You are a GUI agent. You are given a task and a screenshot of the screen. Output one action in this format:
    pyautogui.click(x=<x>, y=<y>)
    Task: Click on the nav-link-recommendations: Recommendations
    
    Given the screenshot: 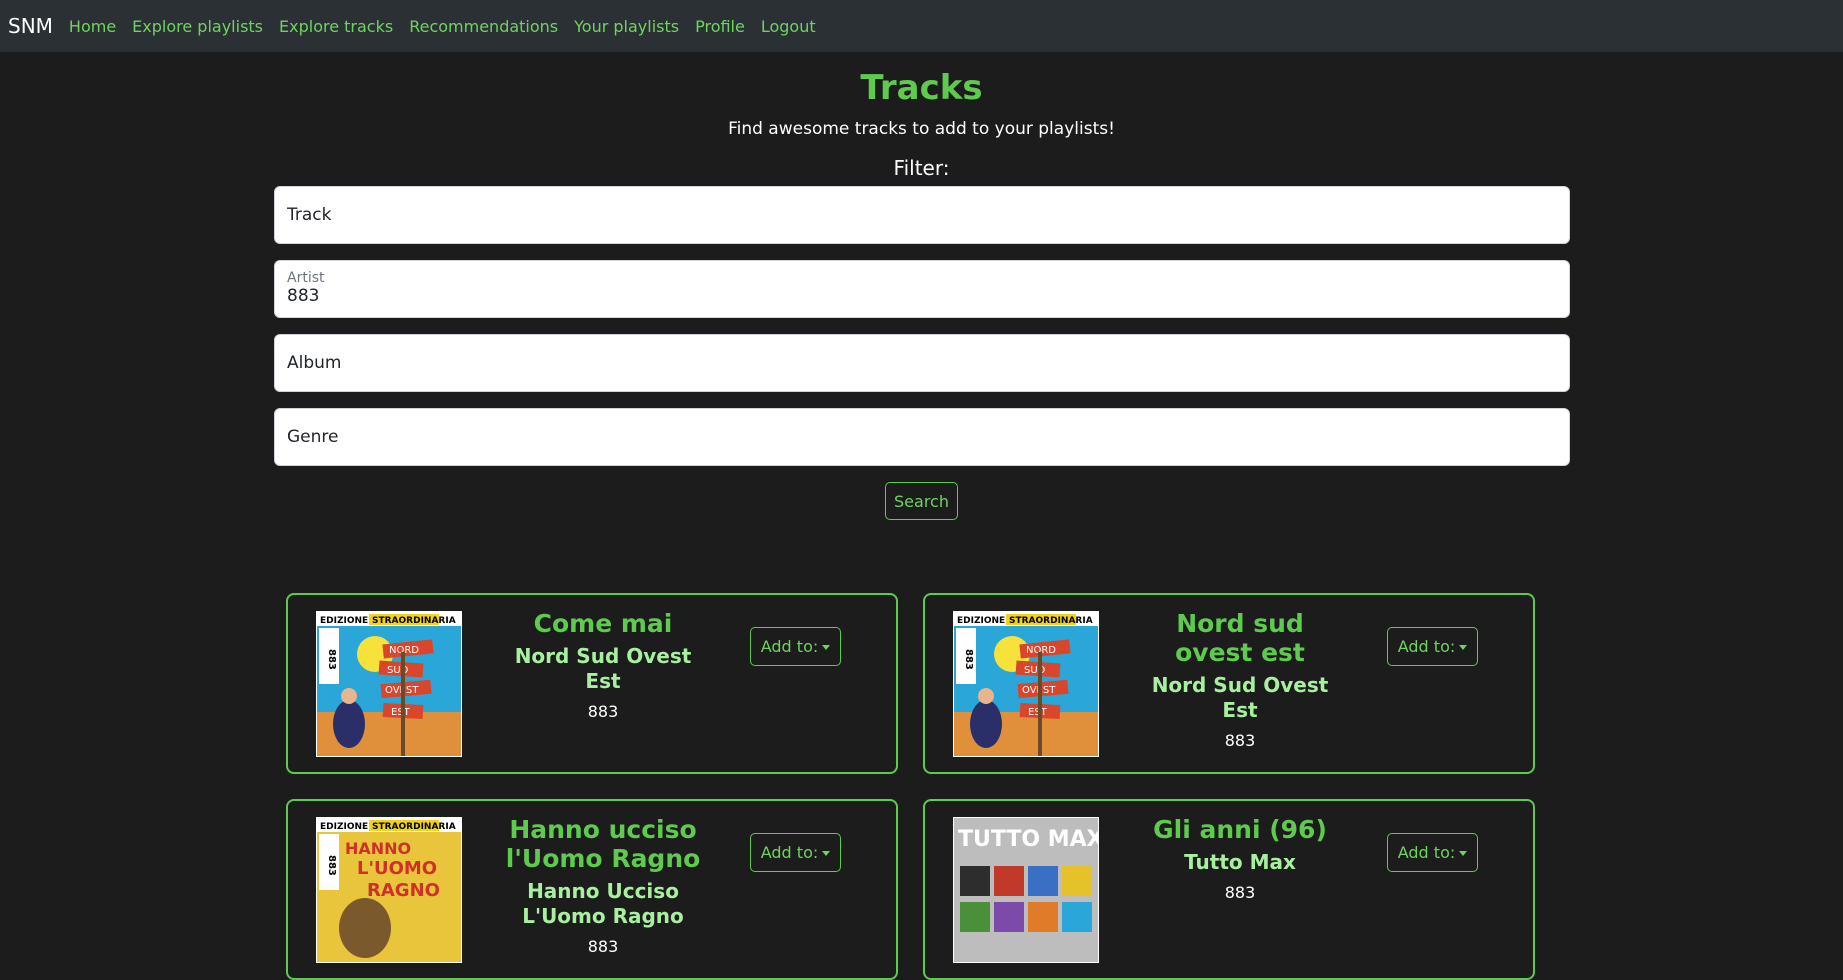 What is the action you would take?
    pyautogui.click(x=483, y=26)
    